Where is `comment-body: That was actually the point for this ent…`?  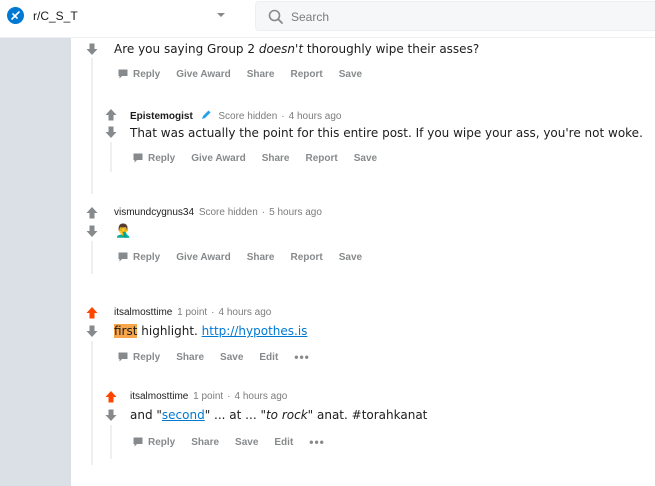
comment-body: That was actually the point for this ent… is located at coordinates (386, 133).